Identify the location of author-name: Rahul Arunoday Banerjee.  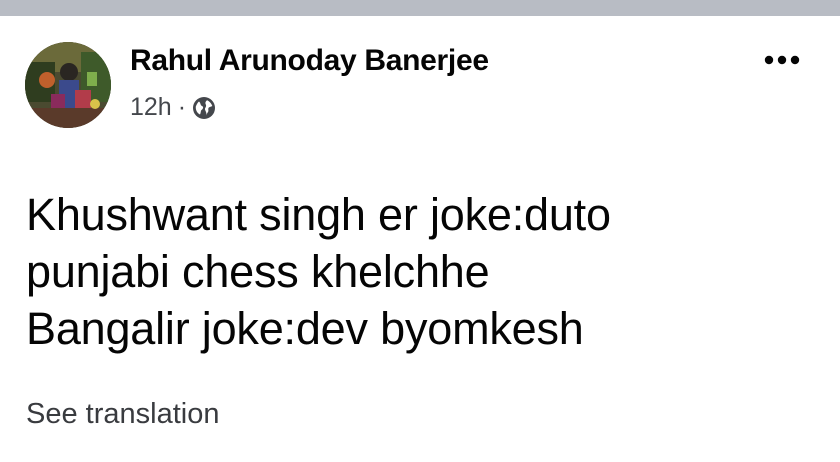
(309, 61).